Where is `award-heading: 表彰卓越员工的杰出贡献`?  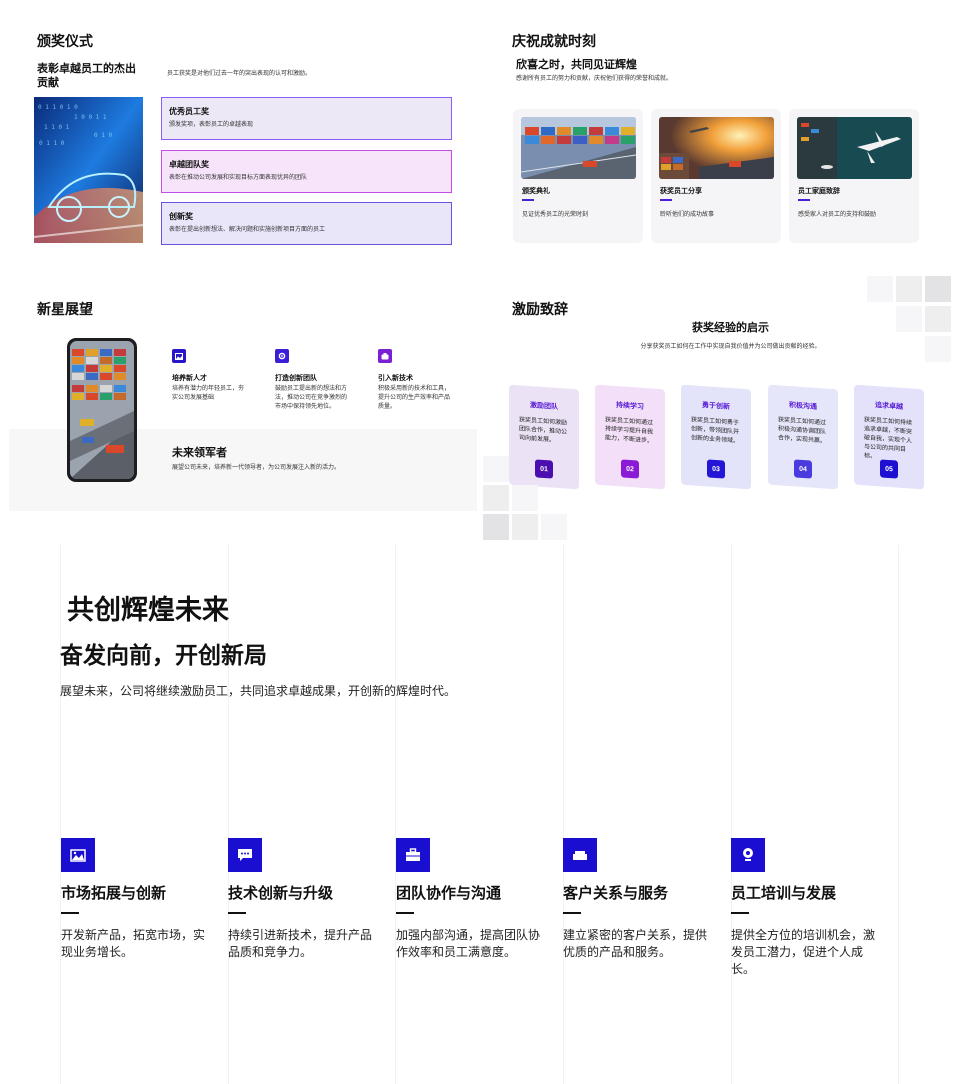 award-heading: 表彰卓越员工的杰出贡献 is located at coordinates (86, 76).